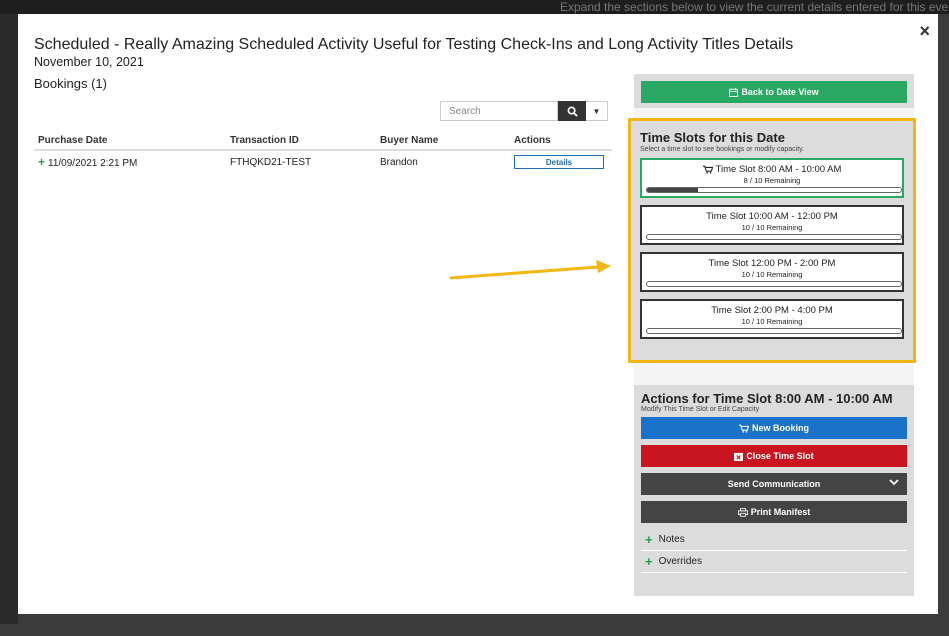 The image size is (949, 636). I want to click on close-button: ×, so click(924, 31).